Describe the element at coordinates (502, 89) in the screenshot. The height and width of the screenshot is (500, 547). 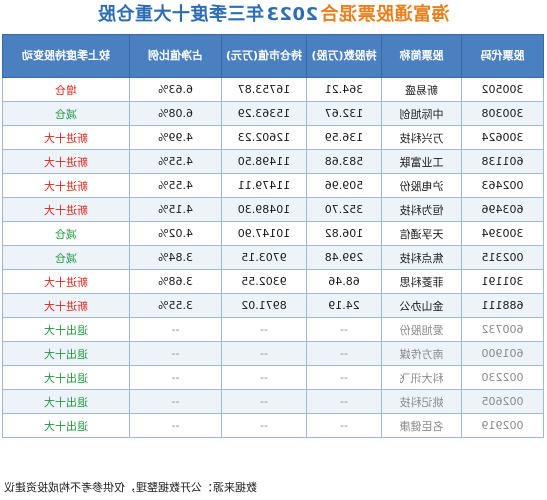
I see `cell-code: 300502` at that location.